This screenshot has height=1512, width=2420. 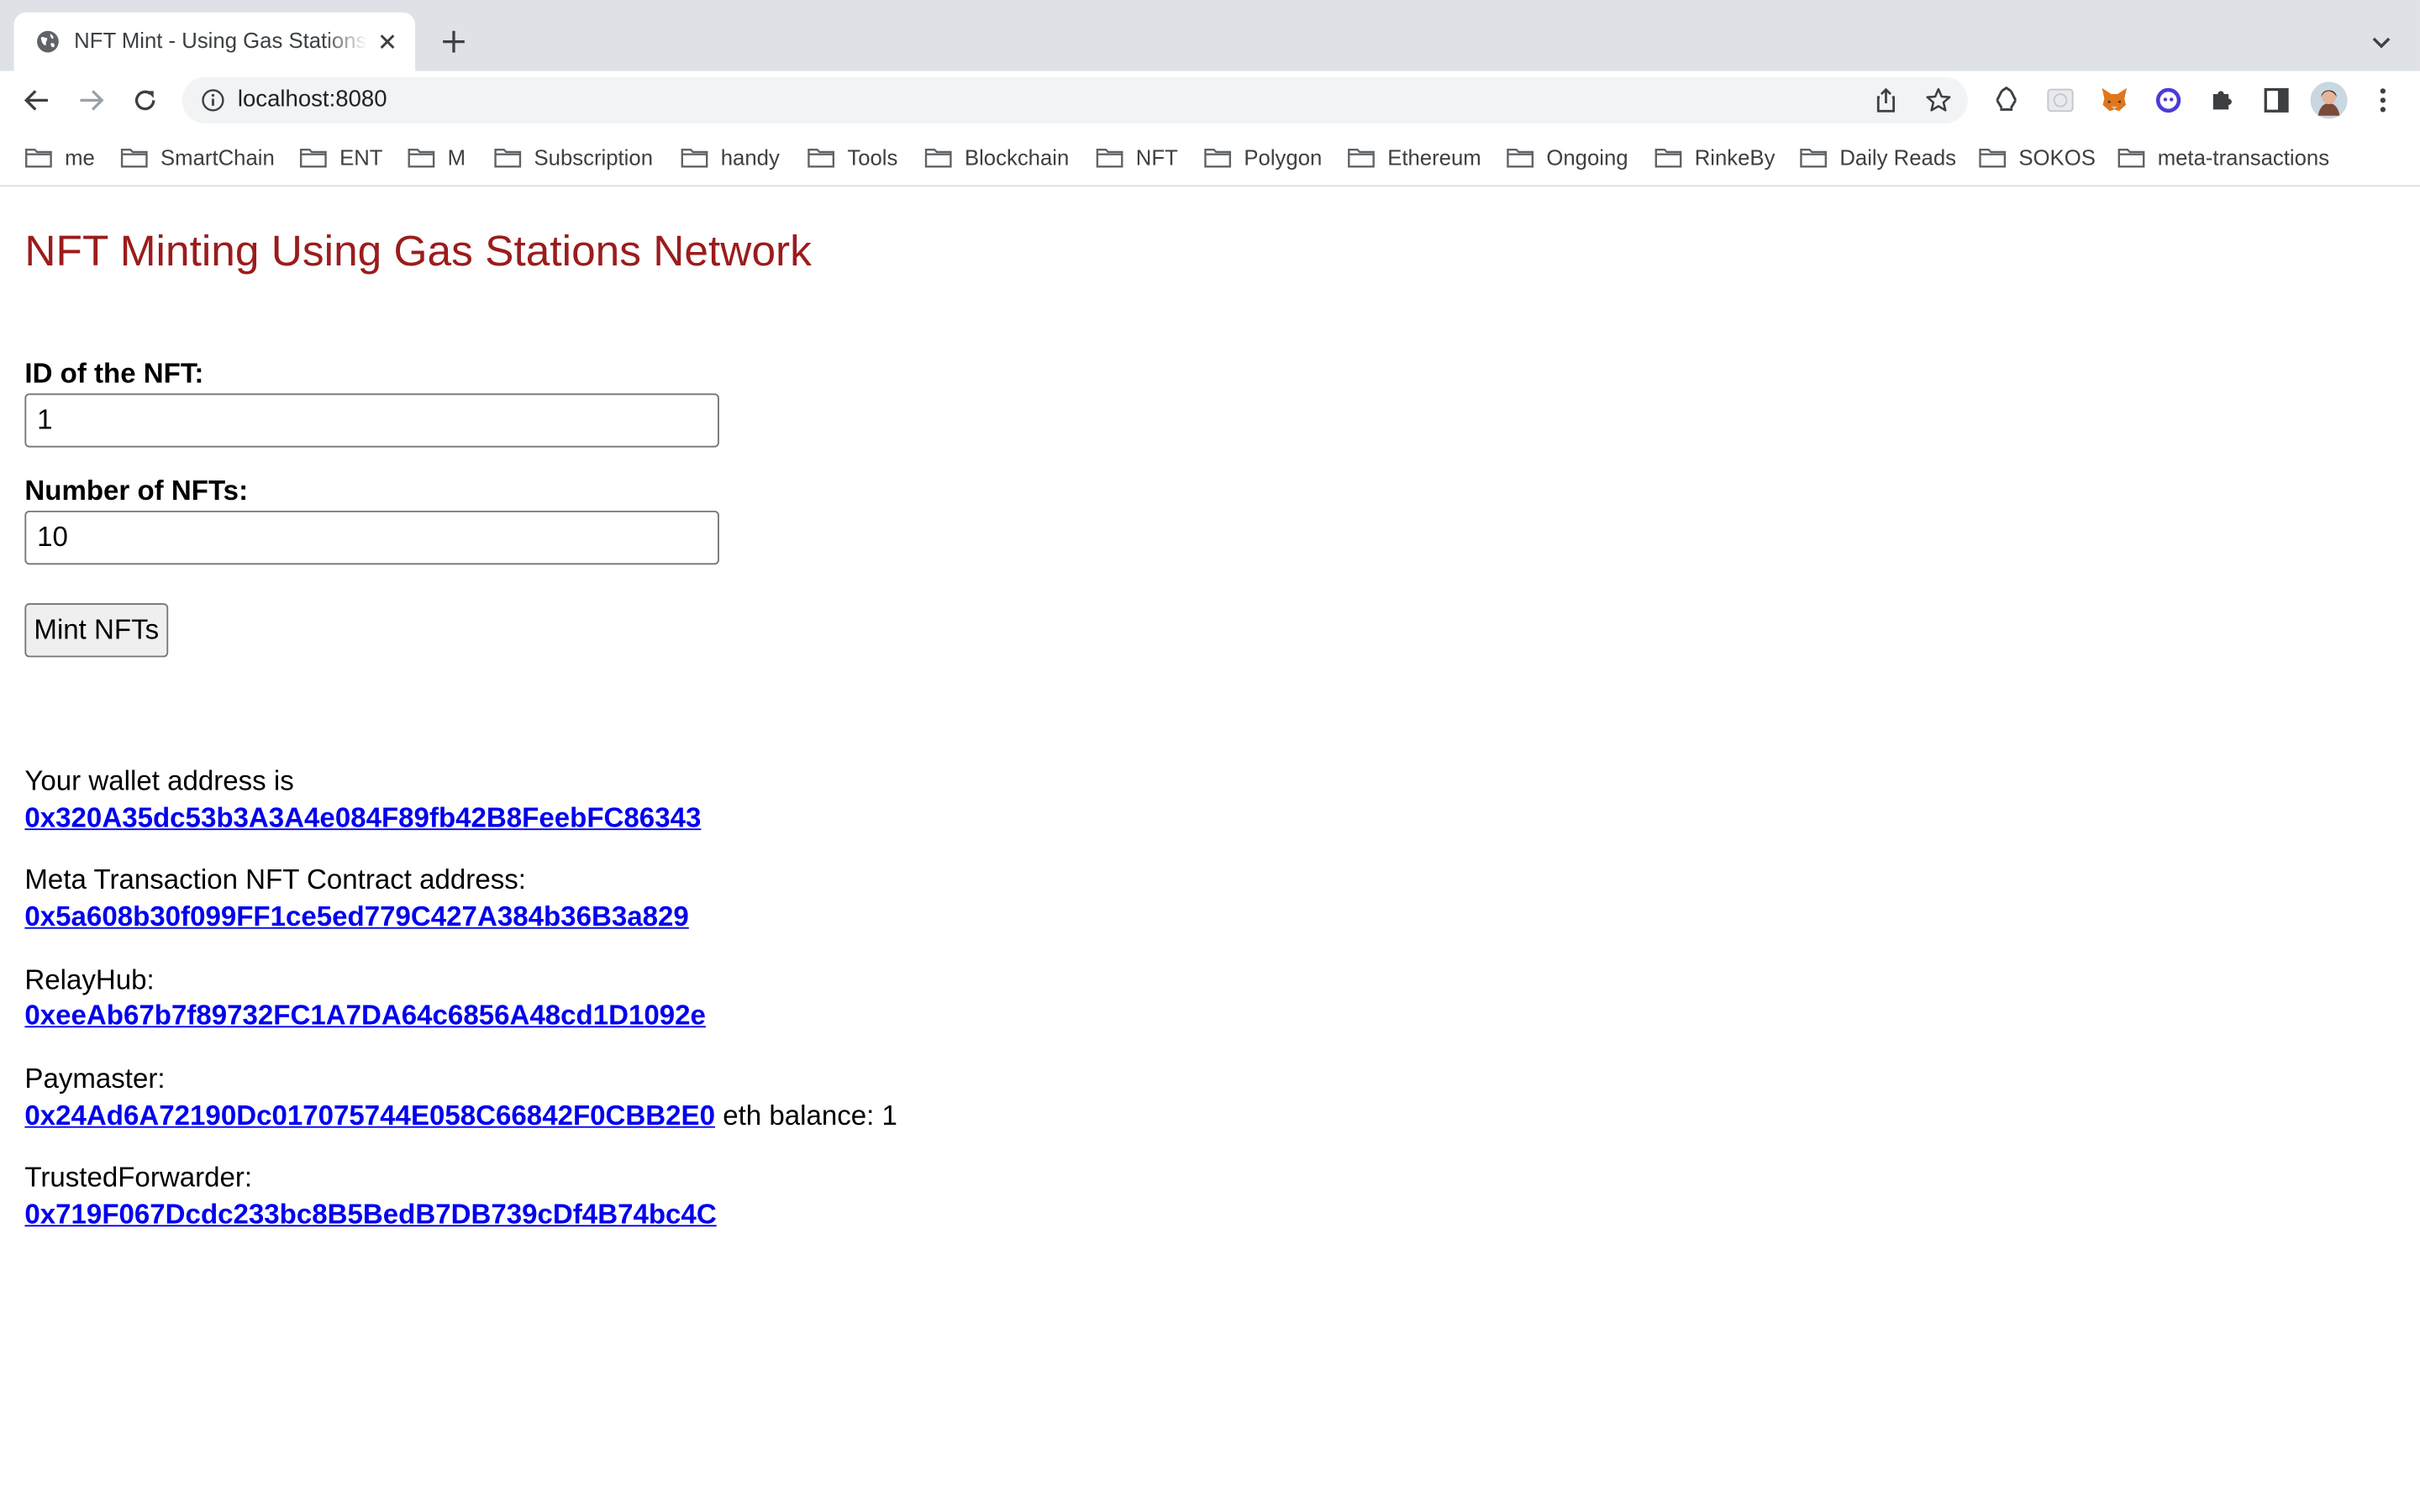 I want to click on bookmark-folder-meta-transactions: meta-transactions, so click(x=2223, y=157).